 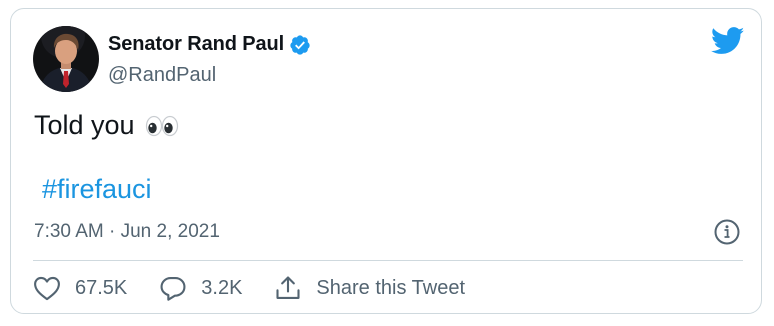 What do you see at coordinates (265, 288) in the screenshot?
I see `action-bar: 67.5K 3.2K Share this Tweet` at bounding box center [265, 288].